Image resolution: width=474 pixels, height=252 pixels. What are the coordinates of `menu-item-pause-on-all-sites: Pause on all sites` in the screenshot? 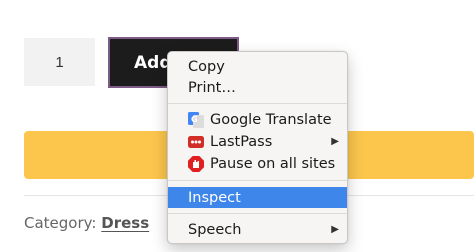 It's located at (257, 163).